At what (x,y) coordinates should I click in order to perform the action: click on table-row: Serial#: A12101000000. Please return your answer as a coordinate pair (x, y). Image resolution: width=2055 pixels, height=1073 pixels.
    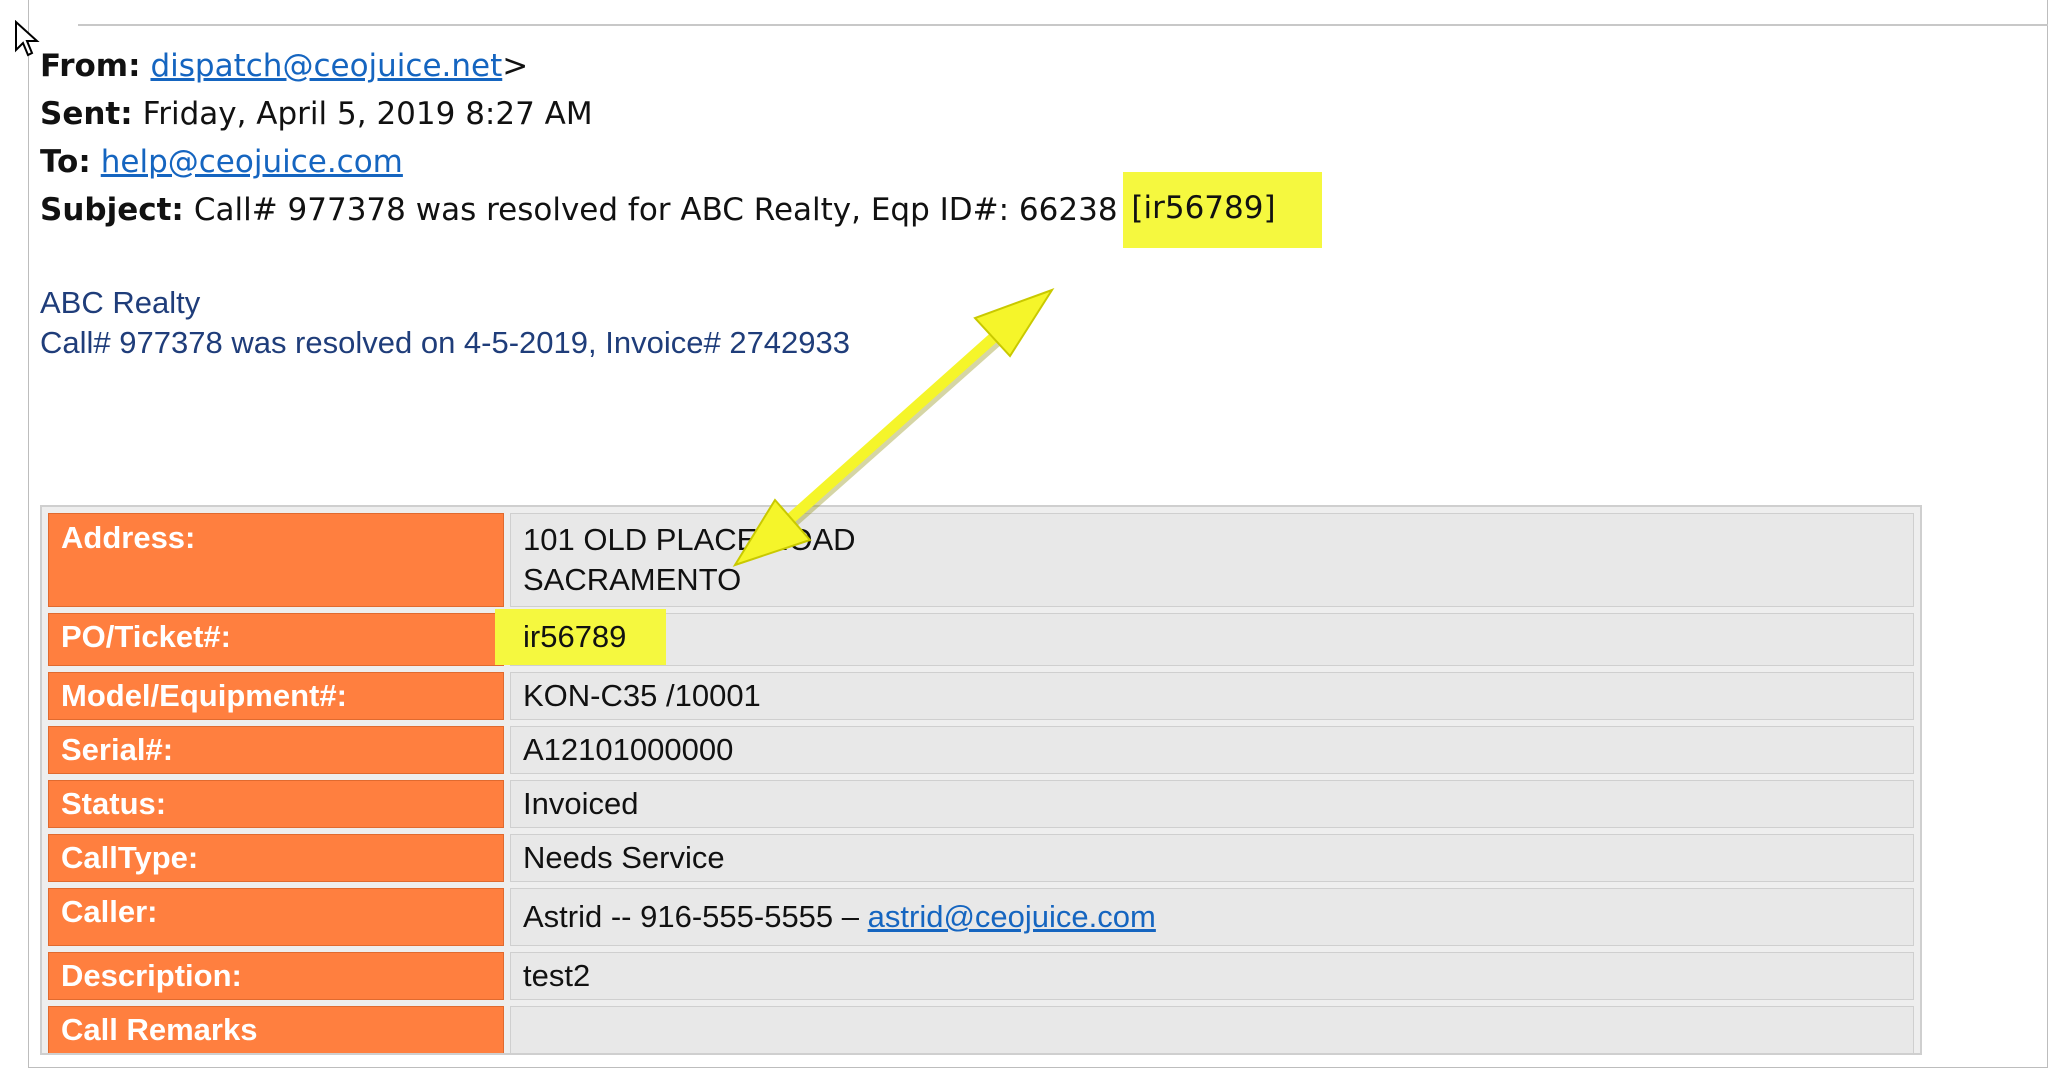
    Looking at the image, I should click on (981, 750).